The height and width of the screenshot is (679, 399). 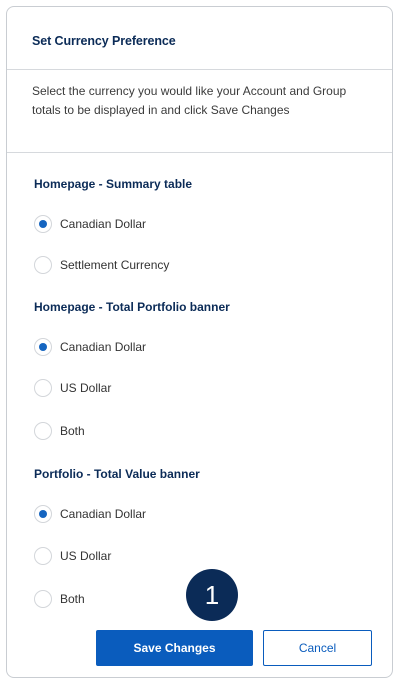 I want to click on radio-option-banner-us-dollar: US Dollar, so click(x=72, y=388).